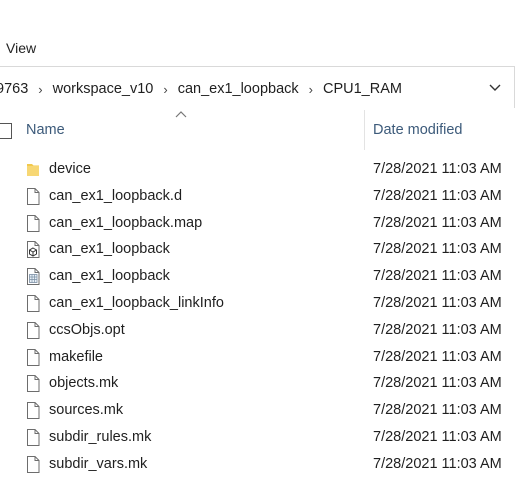  What do you see at coordinates (261, 437) in the screenshot?
I see `list-item: subdir_rules.mk 7/28/2021 11:03 AM` at bounding box center [261, 437].